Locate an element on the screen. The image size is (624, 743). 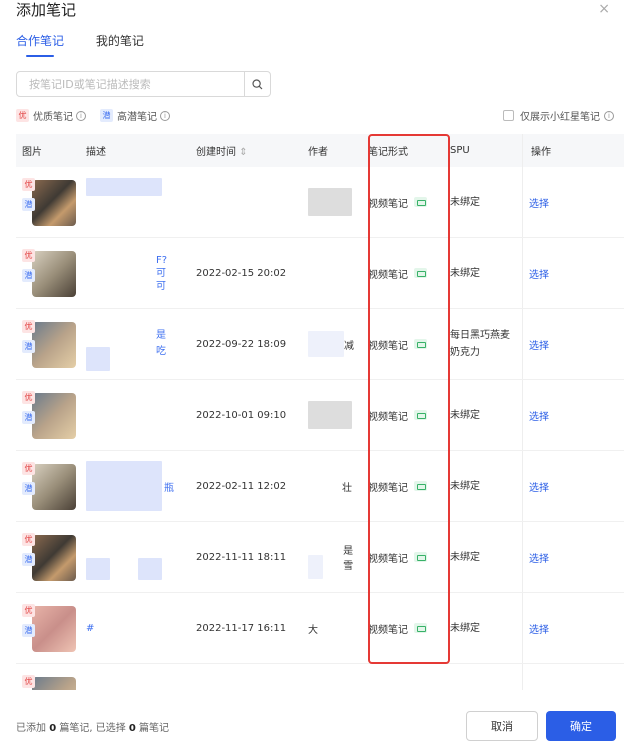
quality-label: 优质笔记 is located at coordinates (53, 117).